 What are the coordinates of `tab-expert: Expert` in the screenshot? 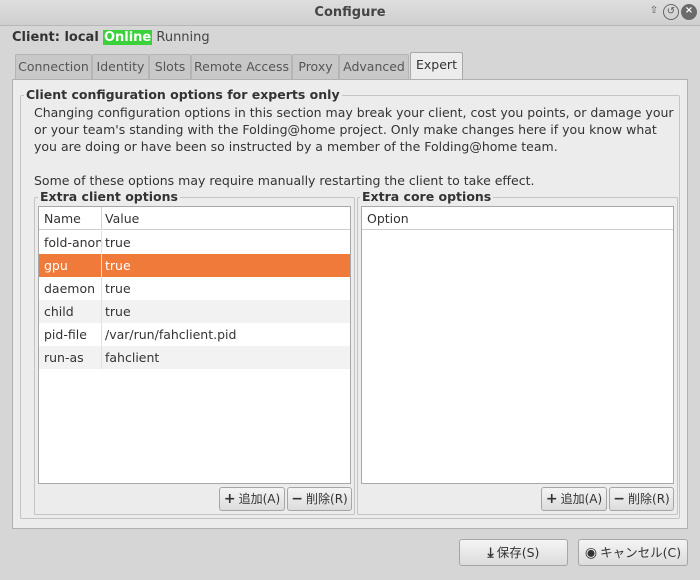 It's located at (436, 66).